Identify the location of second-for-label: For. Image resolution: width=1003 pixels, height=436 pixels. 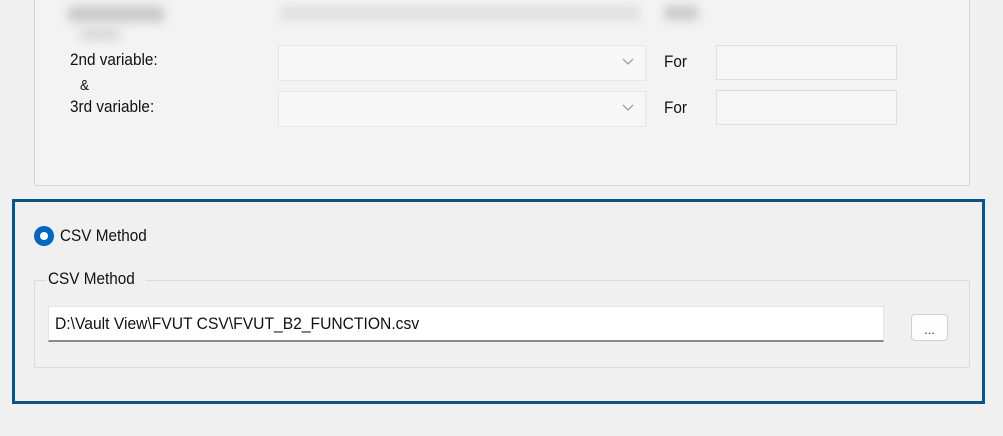
(675, 61).